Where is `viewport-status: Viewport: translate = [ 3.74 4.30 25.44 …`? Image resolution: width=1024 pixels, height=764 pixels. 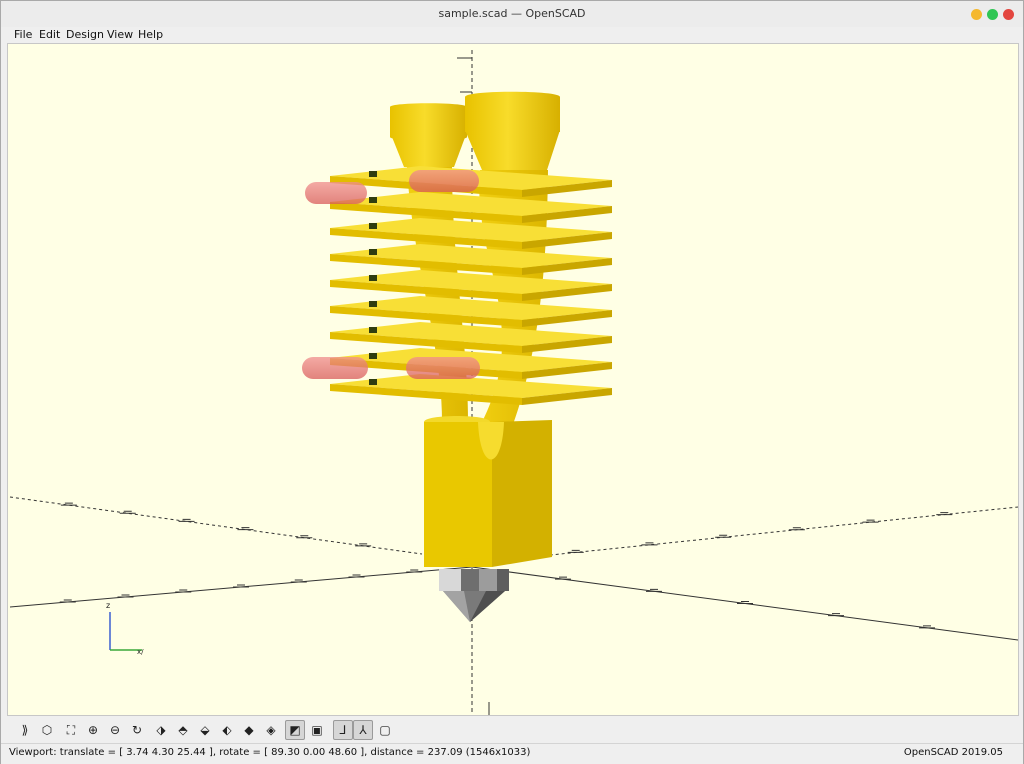
viewport-status: Viewport: translate = [ 3.74 4.30 25.44 … is located at coordinates (270, 752).